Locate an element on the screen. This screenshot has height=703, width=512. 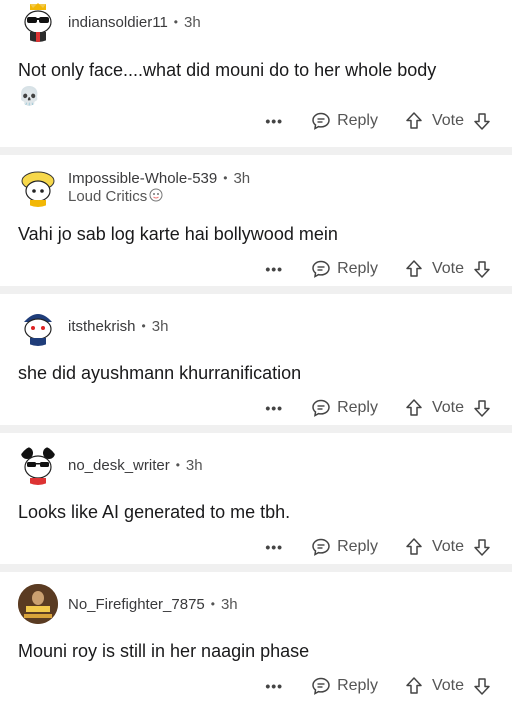
snoo-yellow-hat-icon is located at coordinates (38, 187).